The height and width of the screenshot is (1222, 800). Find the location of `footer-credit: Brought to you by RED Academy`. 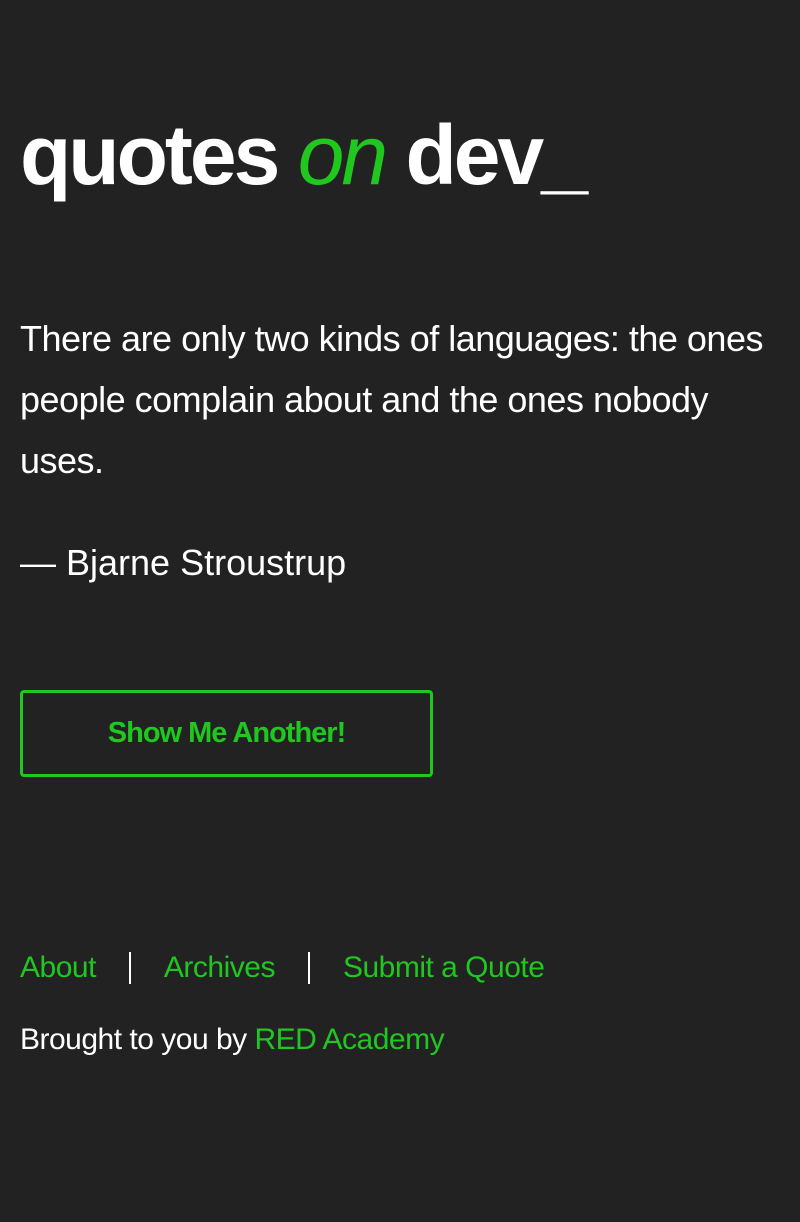

footer-credit: Brought to you by RED Academy is located at coordinates (232, 1040).